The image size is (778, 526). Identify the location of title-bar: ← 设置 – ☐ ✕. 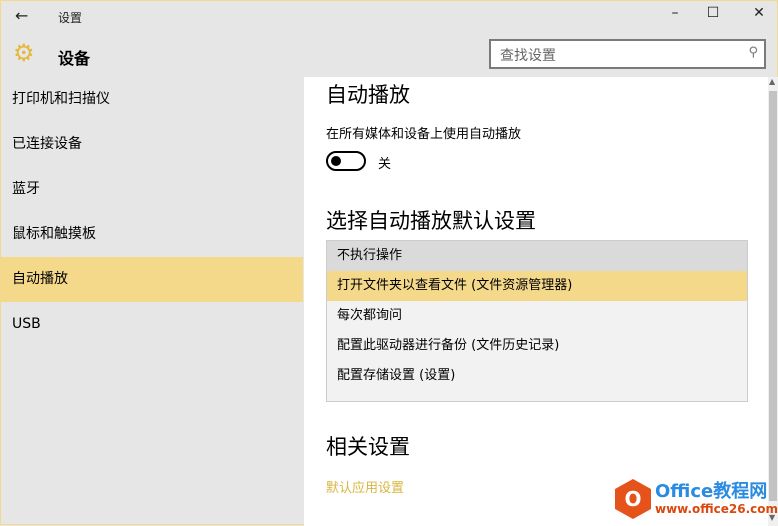
(389, 17).